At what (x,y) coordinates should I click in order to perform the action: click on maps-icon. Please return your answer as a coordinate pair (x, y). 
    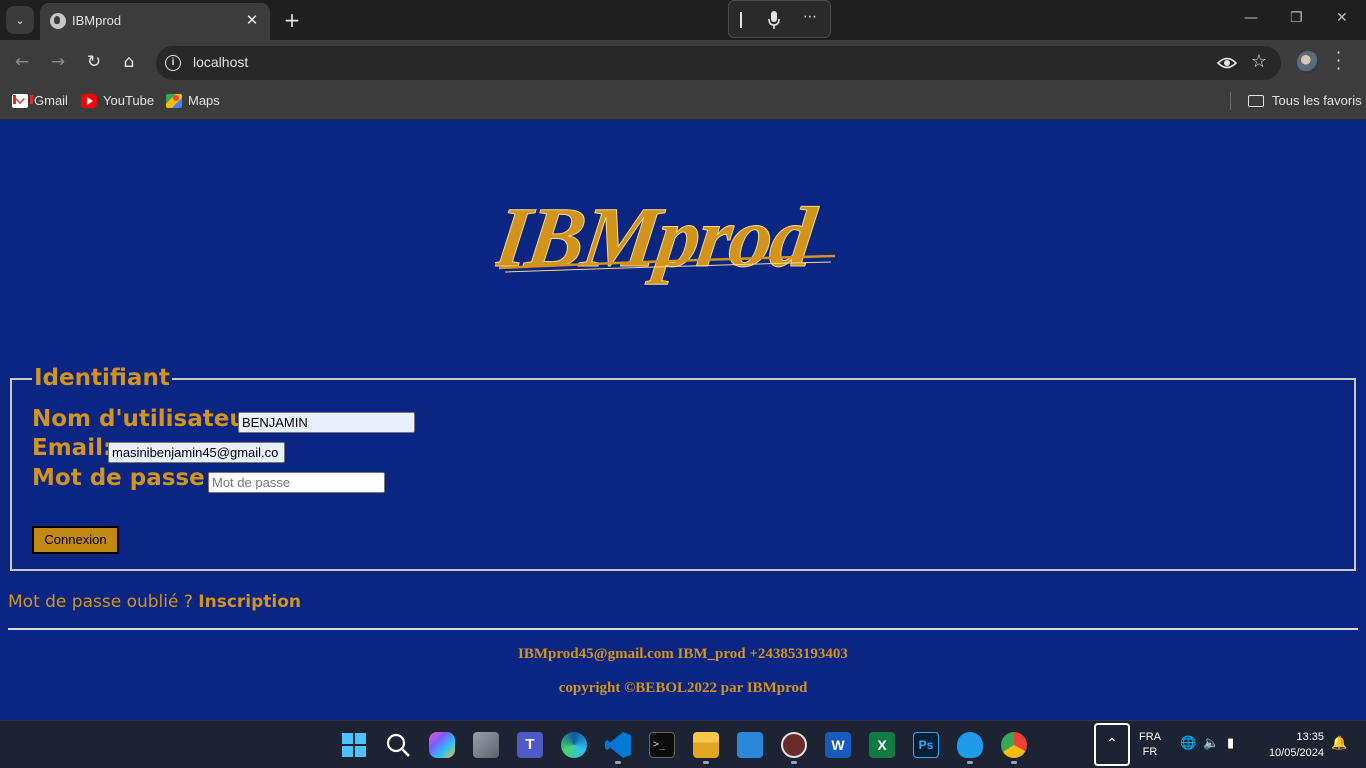
    Looking at the image, I should click on (174, 100).